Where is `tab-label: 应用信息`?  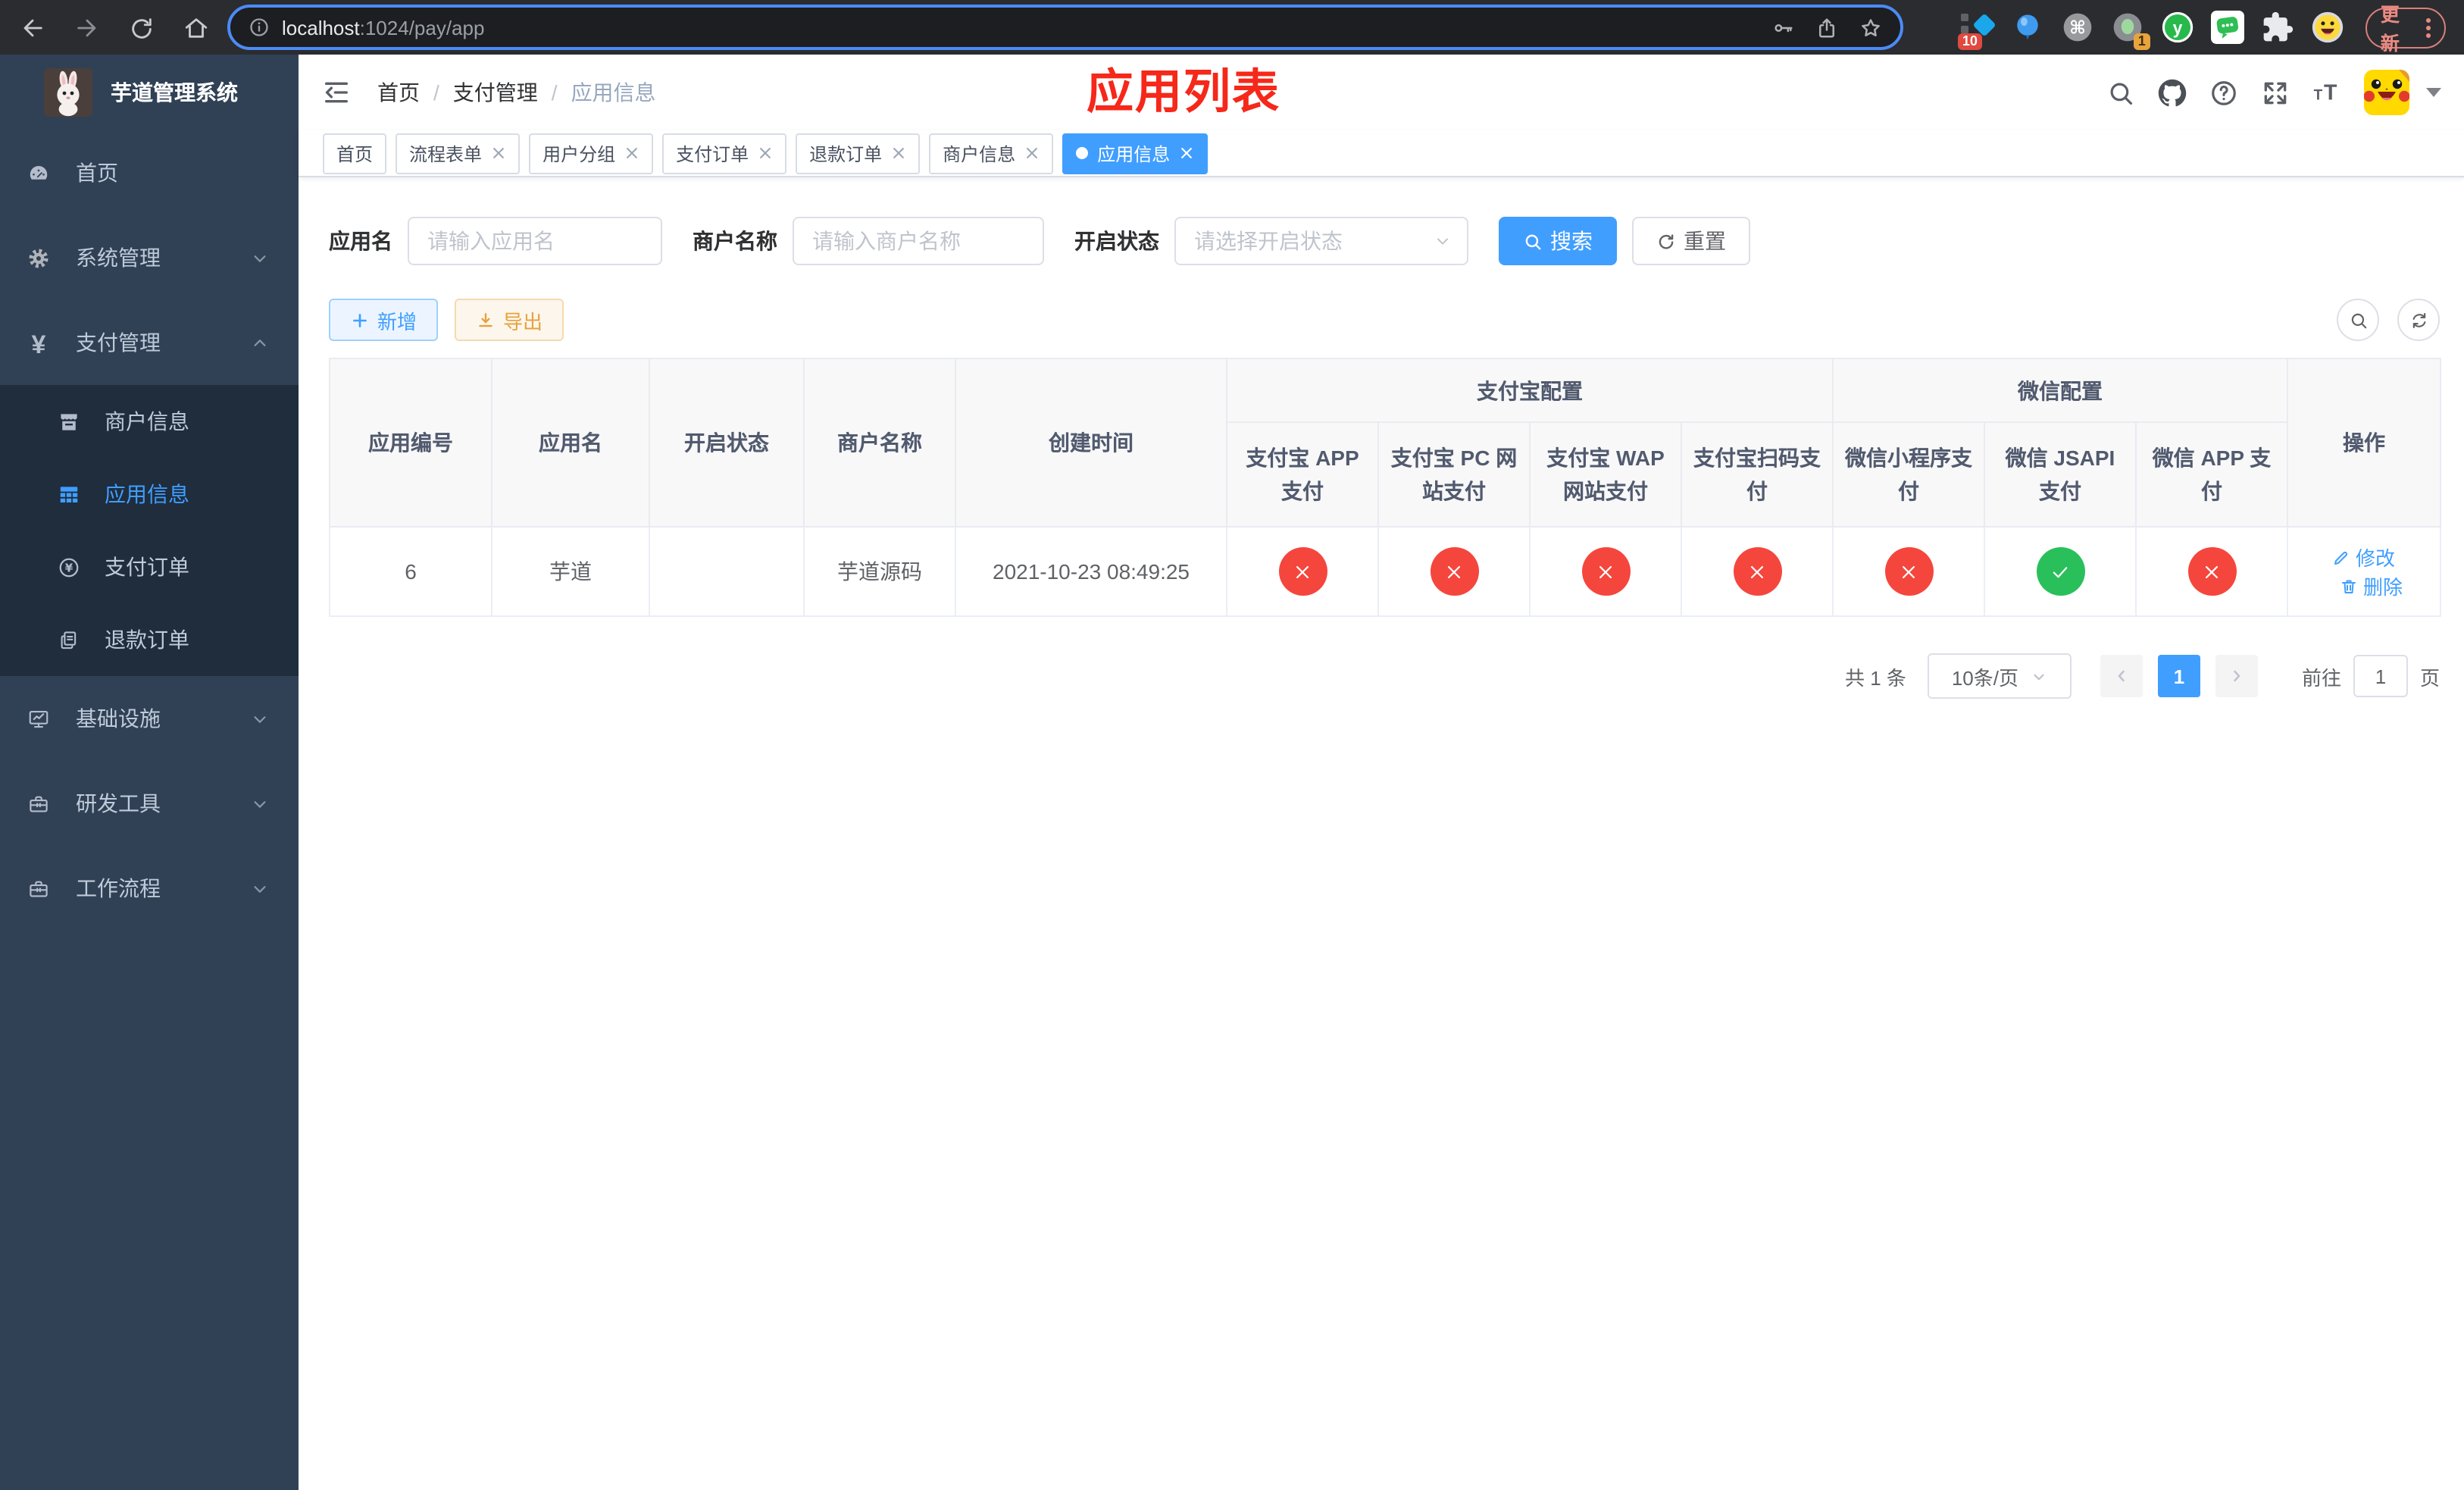 tab-label: 应用信息 is located at coordinates (1134, 153).